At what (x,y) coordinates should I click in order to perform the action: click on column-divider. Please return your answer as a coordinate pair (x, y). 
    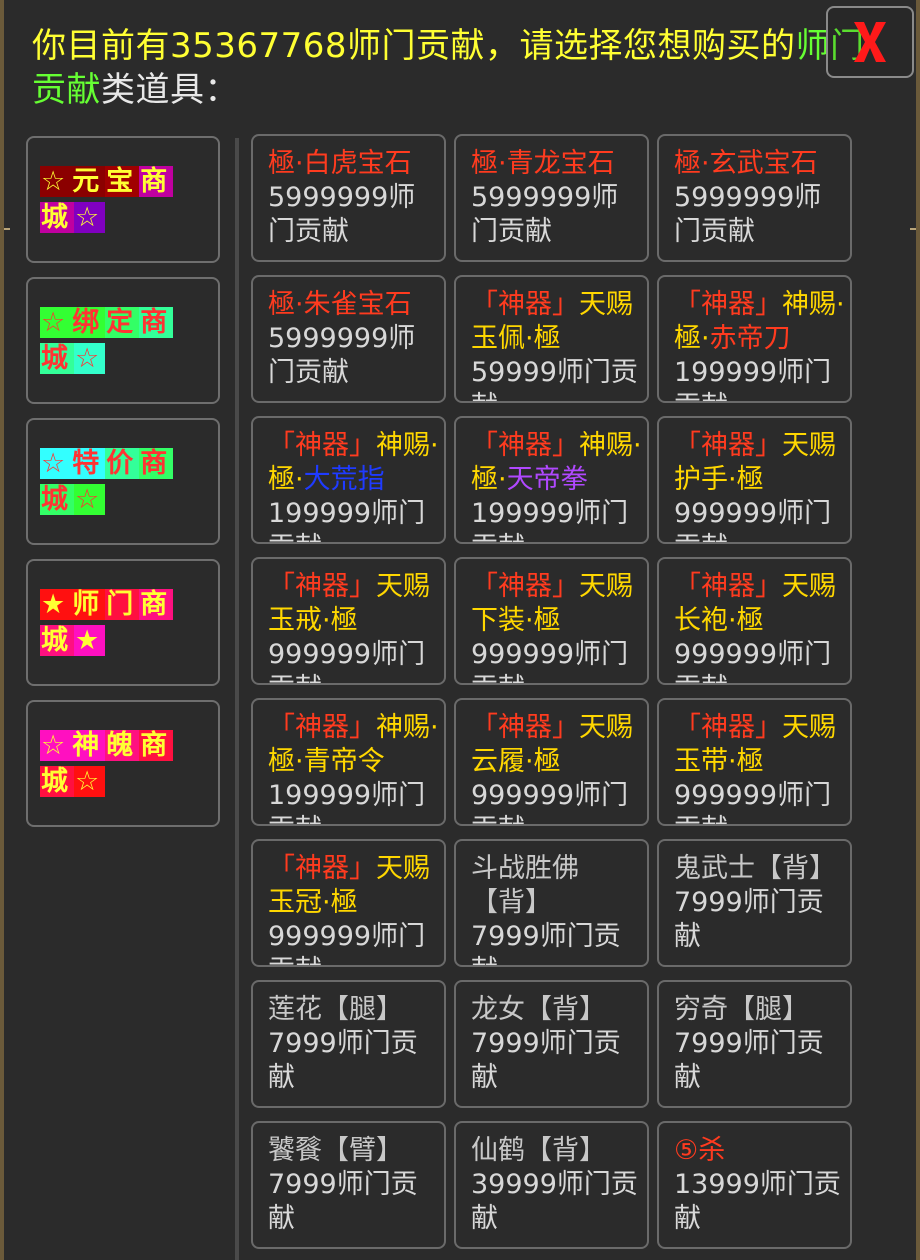
    Looking at the image, I should click on (237, 699).